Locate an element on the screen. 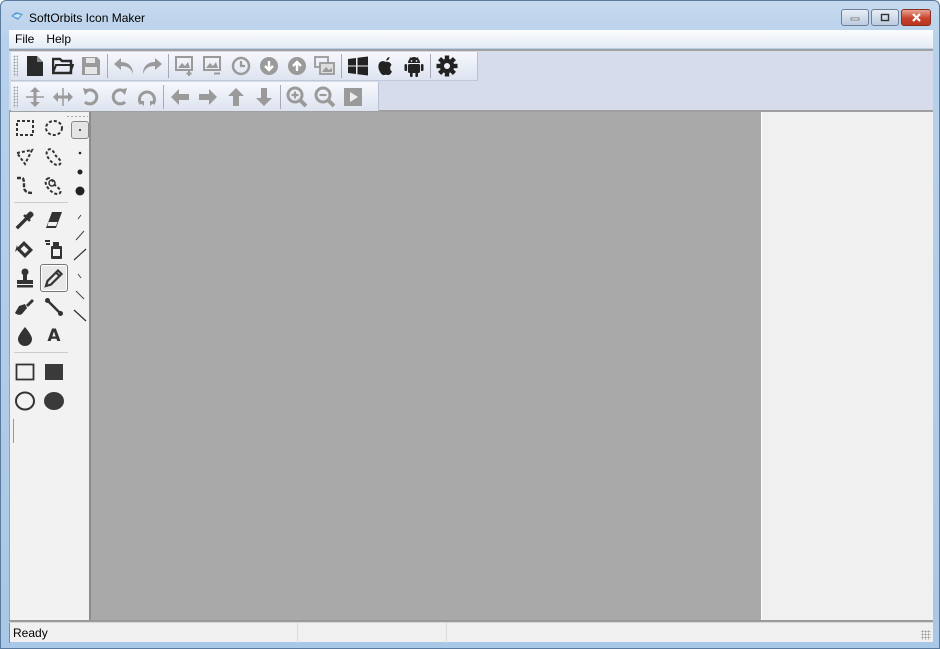 The image size is (940, 649). text-icon: A is located at coordinates (54, 336).